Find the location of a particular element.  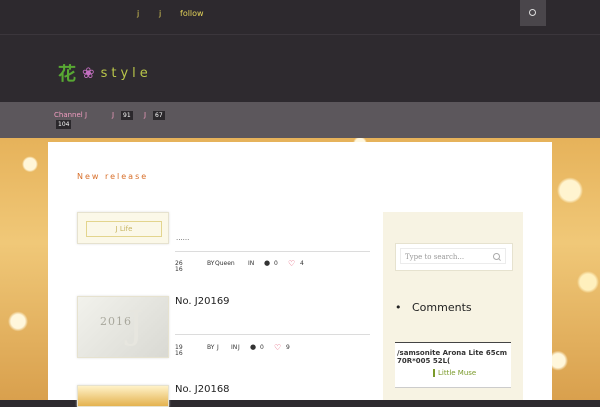

flower-icon: ❀ is located at coordinates (88, 73).